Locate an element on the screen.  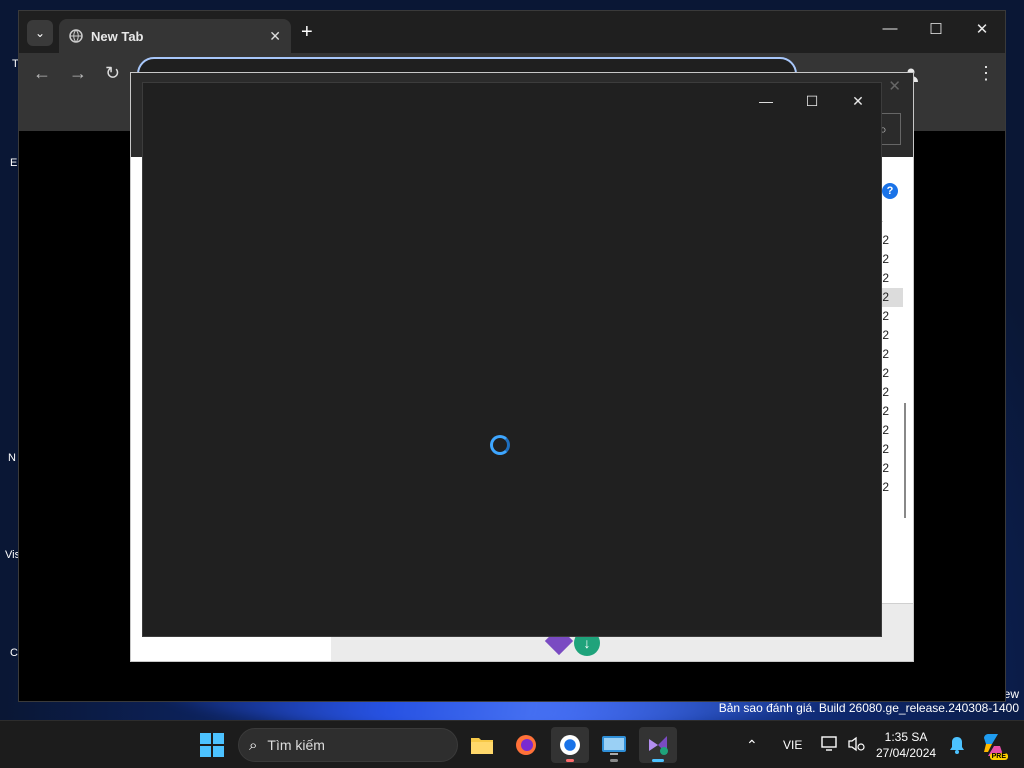
chevron-down-icon: ⌄ is located at coordinates (40, 33).